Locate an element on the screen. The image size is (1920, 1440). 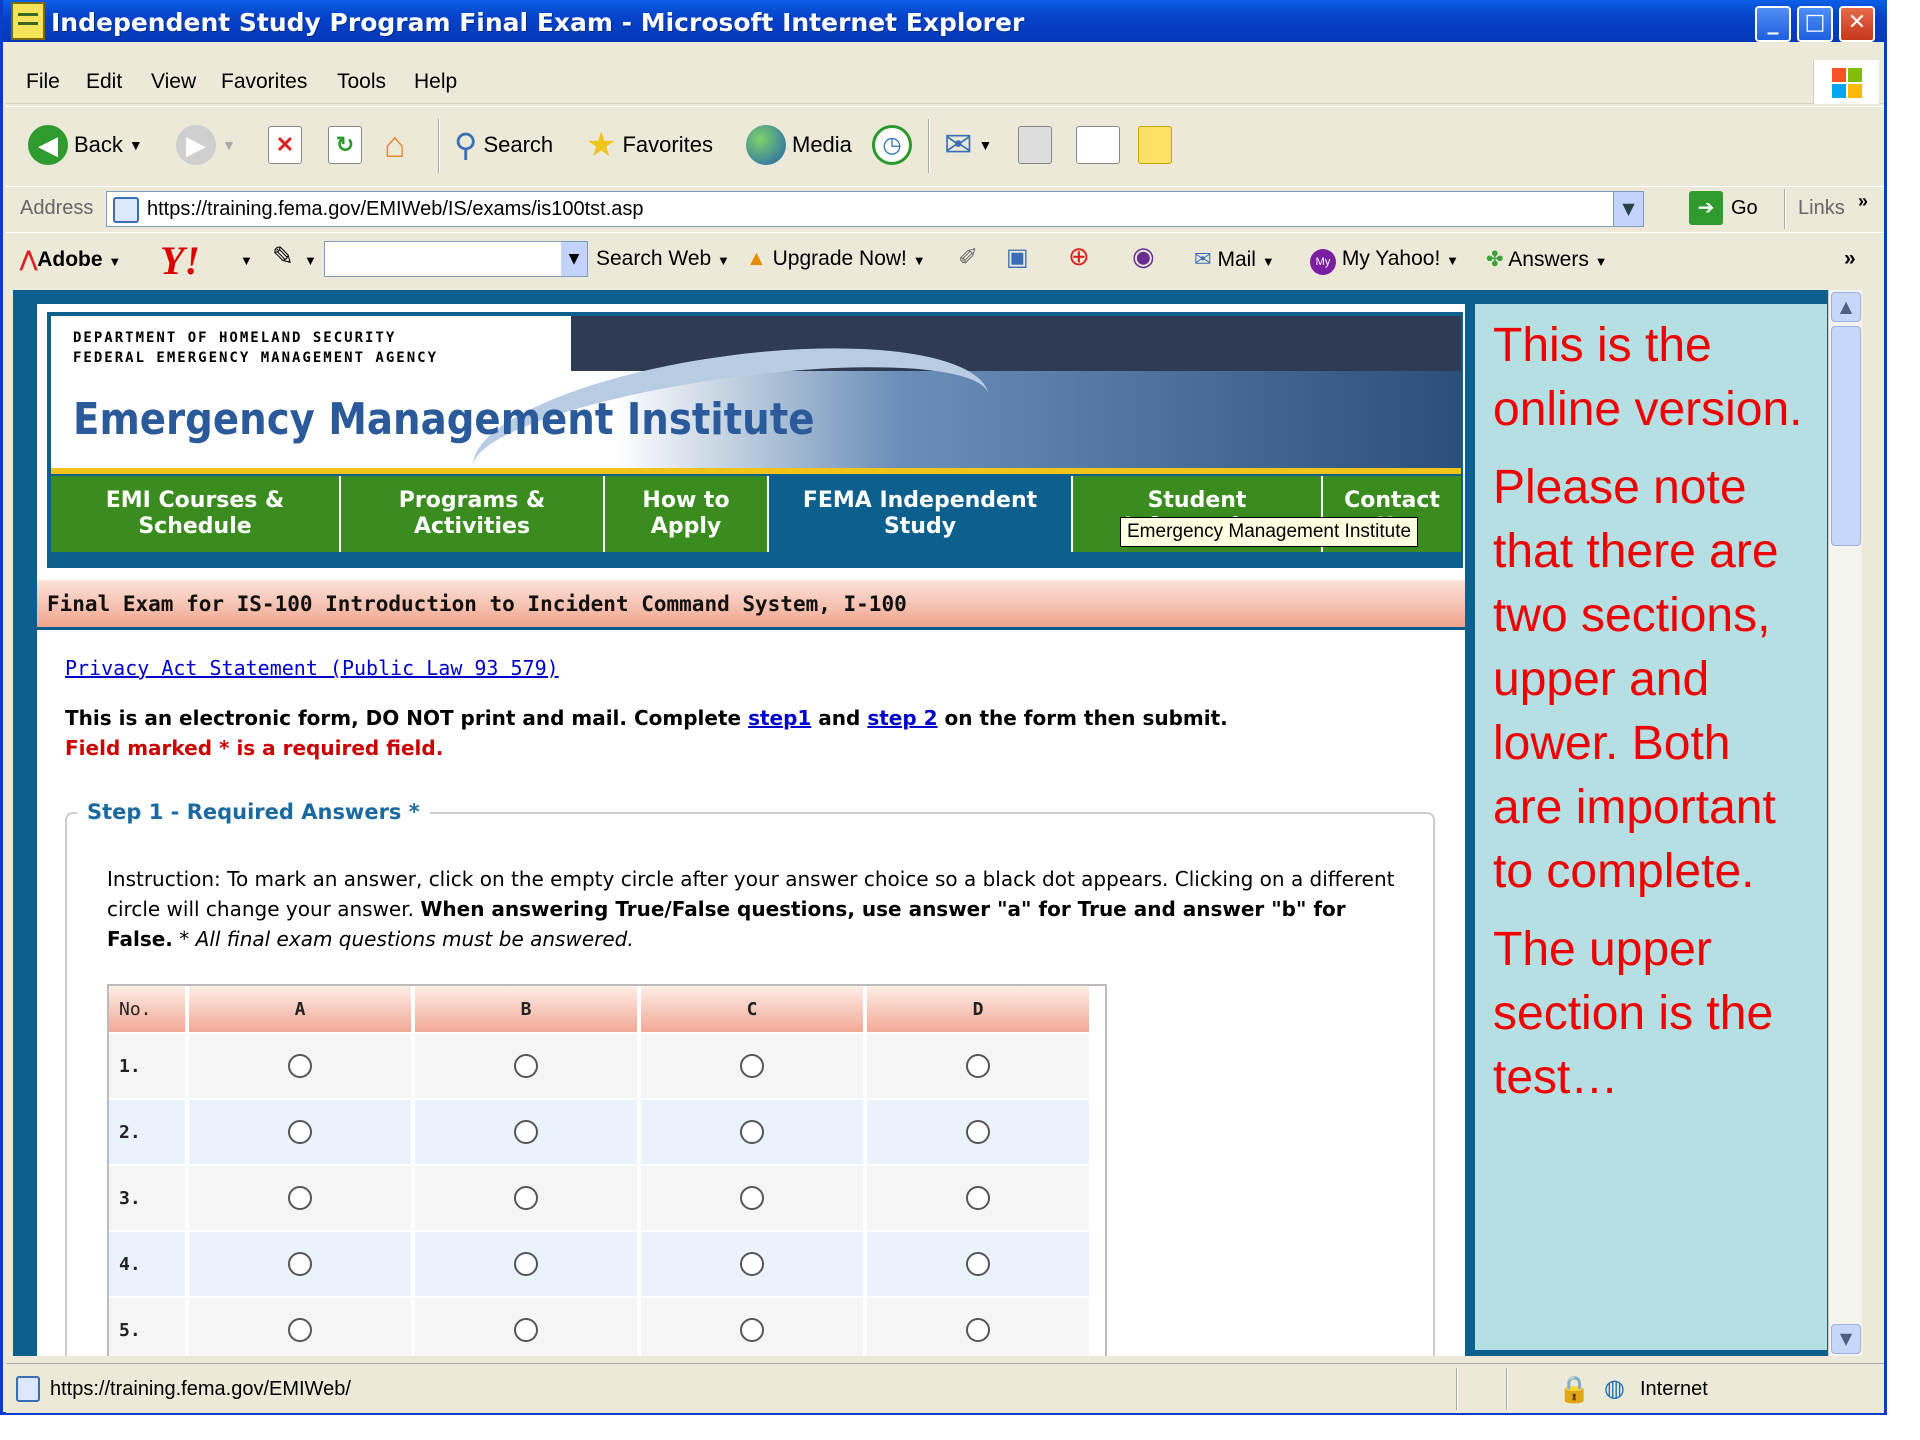
pencil-dropdown-icon: ▼ is located at coordinates (310, 260).